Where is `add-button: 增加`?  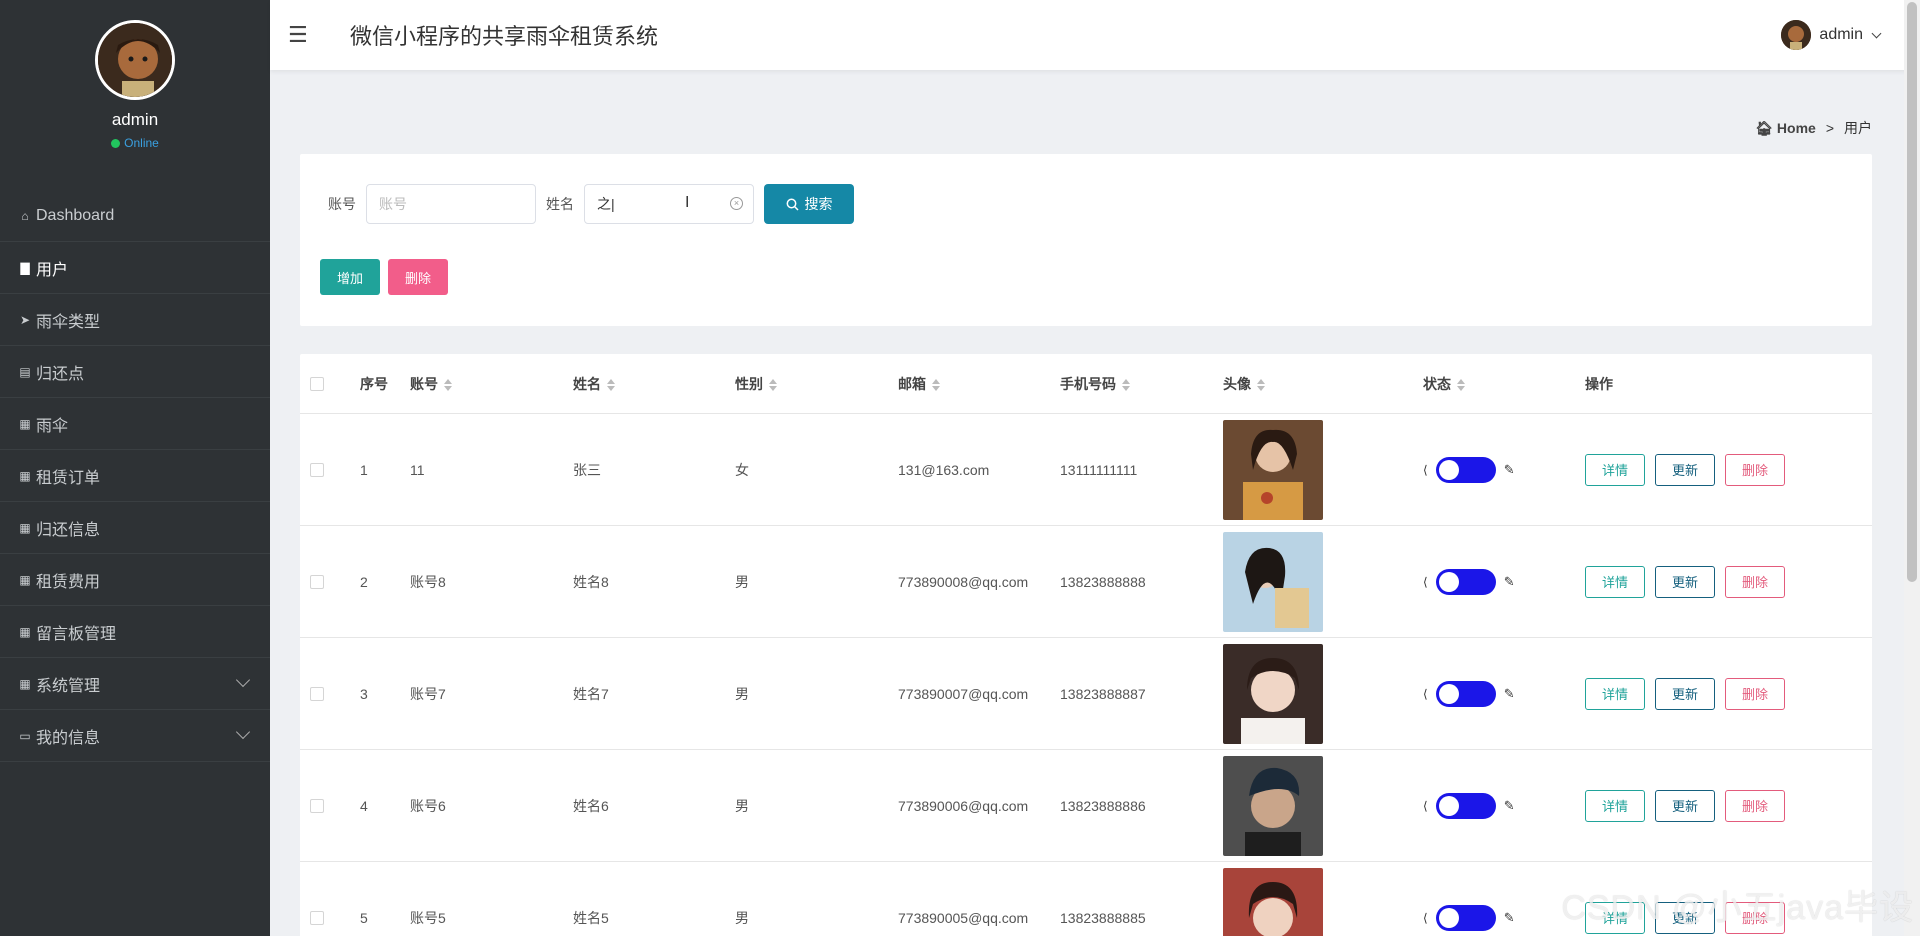
add-button: 增加 is located at coordinates (350, 277).